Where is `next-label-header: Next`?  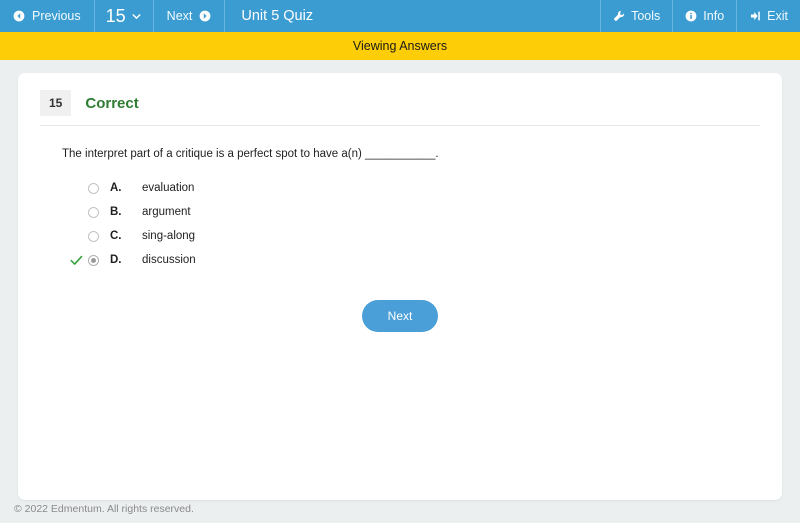
next-label-header: Next is located at coordinates (179, 16).